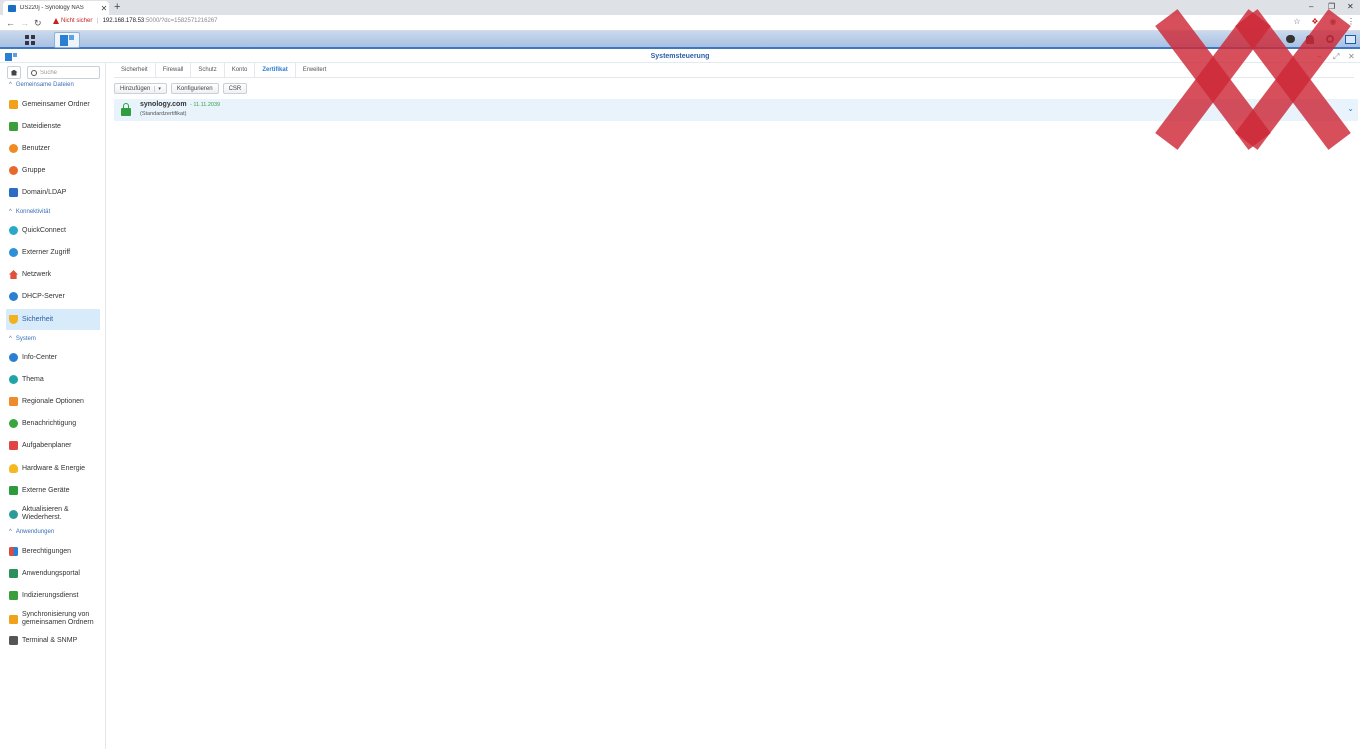 Image resolution: width=1360 pixels, height=749 pixels. What do you see at coordinates (13, 423) in the screenshot?
I see `notification-bubble-icon` at bounding box center [13, 423].